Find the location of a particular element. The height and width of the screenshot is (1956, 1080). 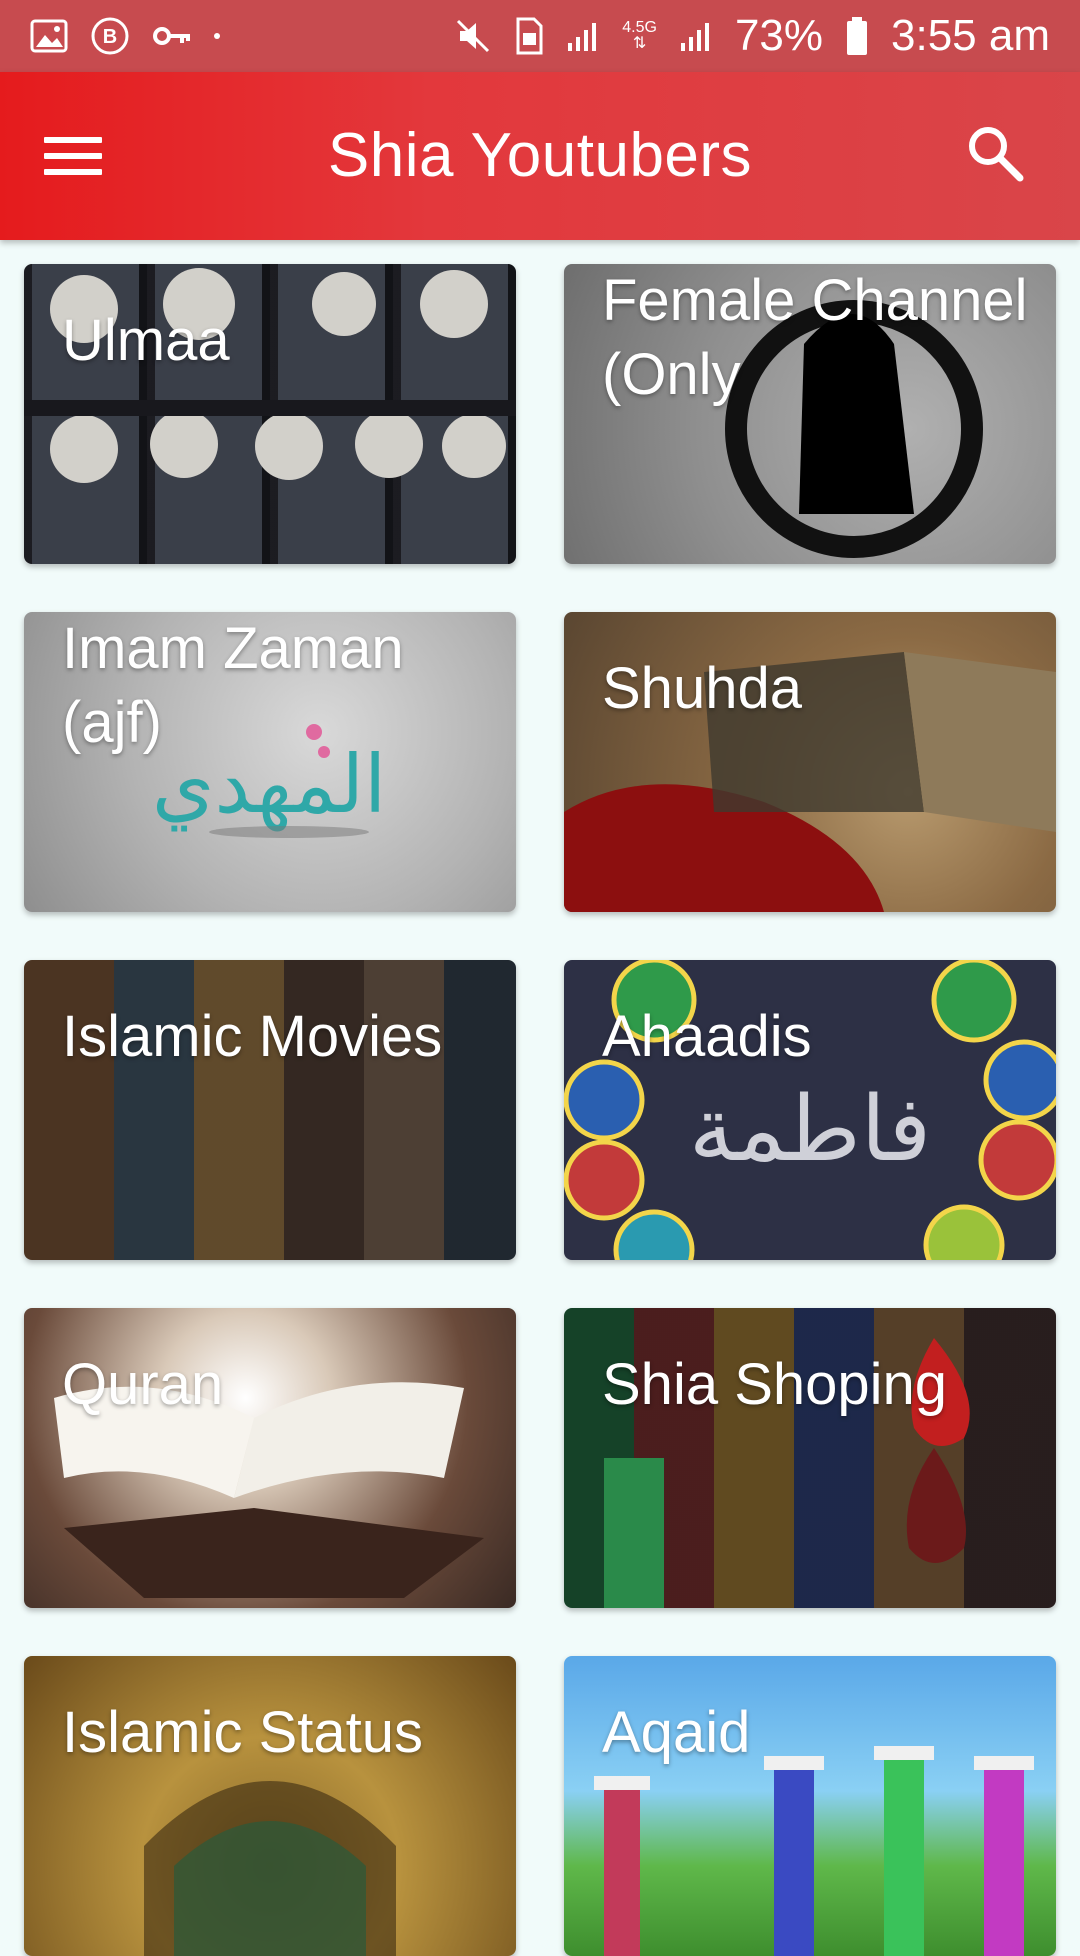

svg-text: B is located at coordinates (110, 37).